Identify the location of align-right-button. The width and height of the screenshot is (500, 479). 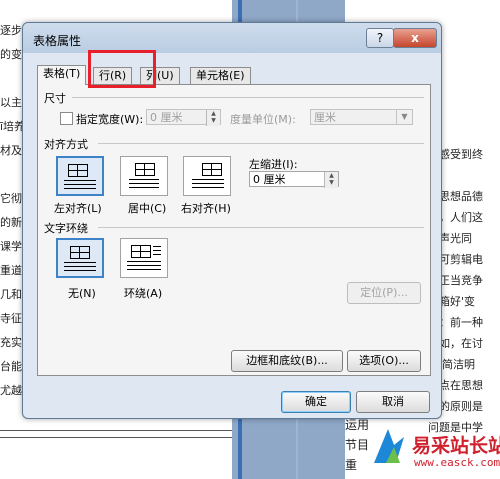
(207, 176).